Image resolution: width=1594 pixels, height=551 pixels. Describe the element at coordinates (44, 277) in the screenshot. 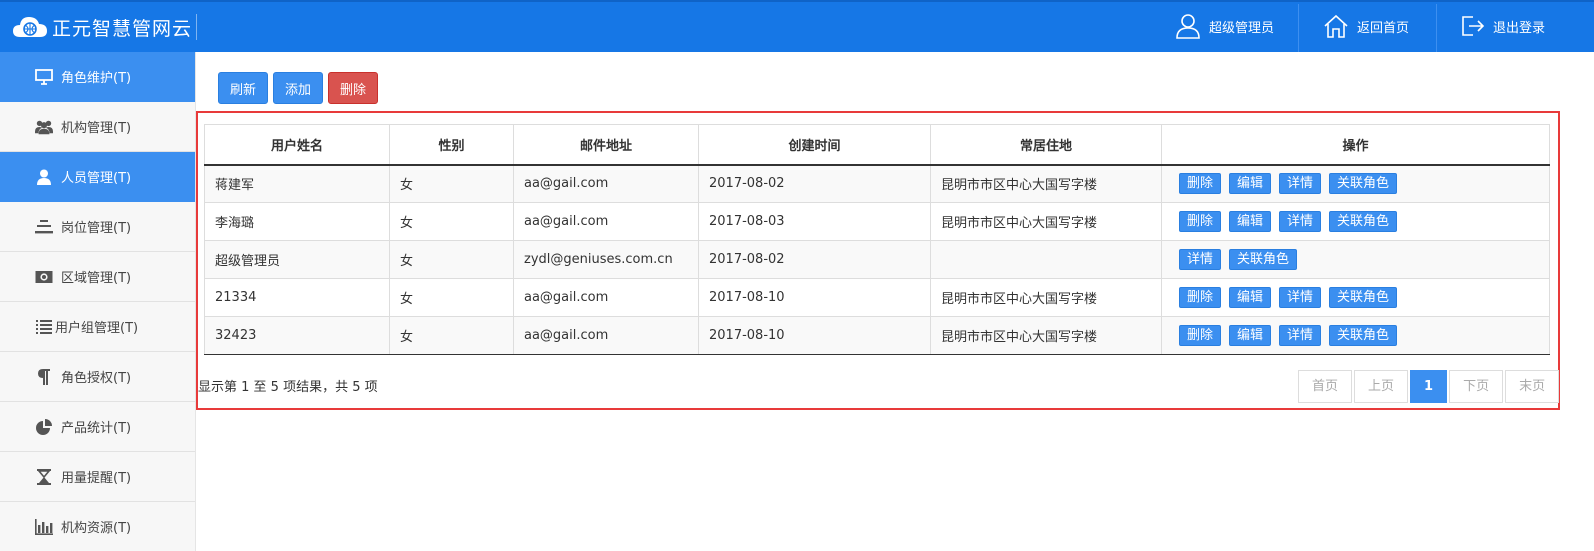

I see `camera-icon` at that location.